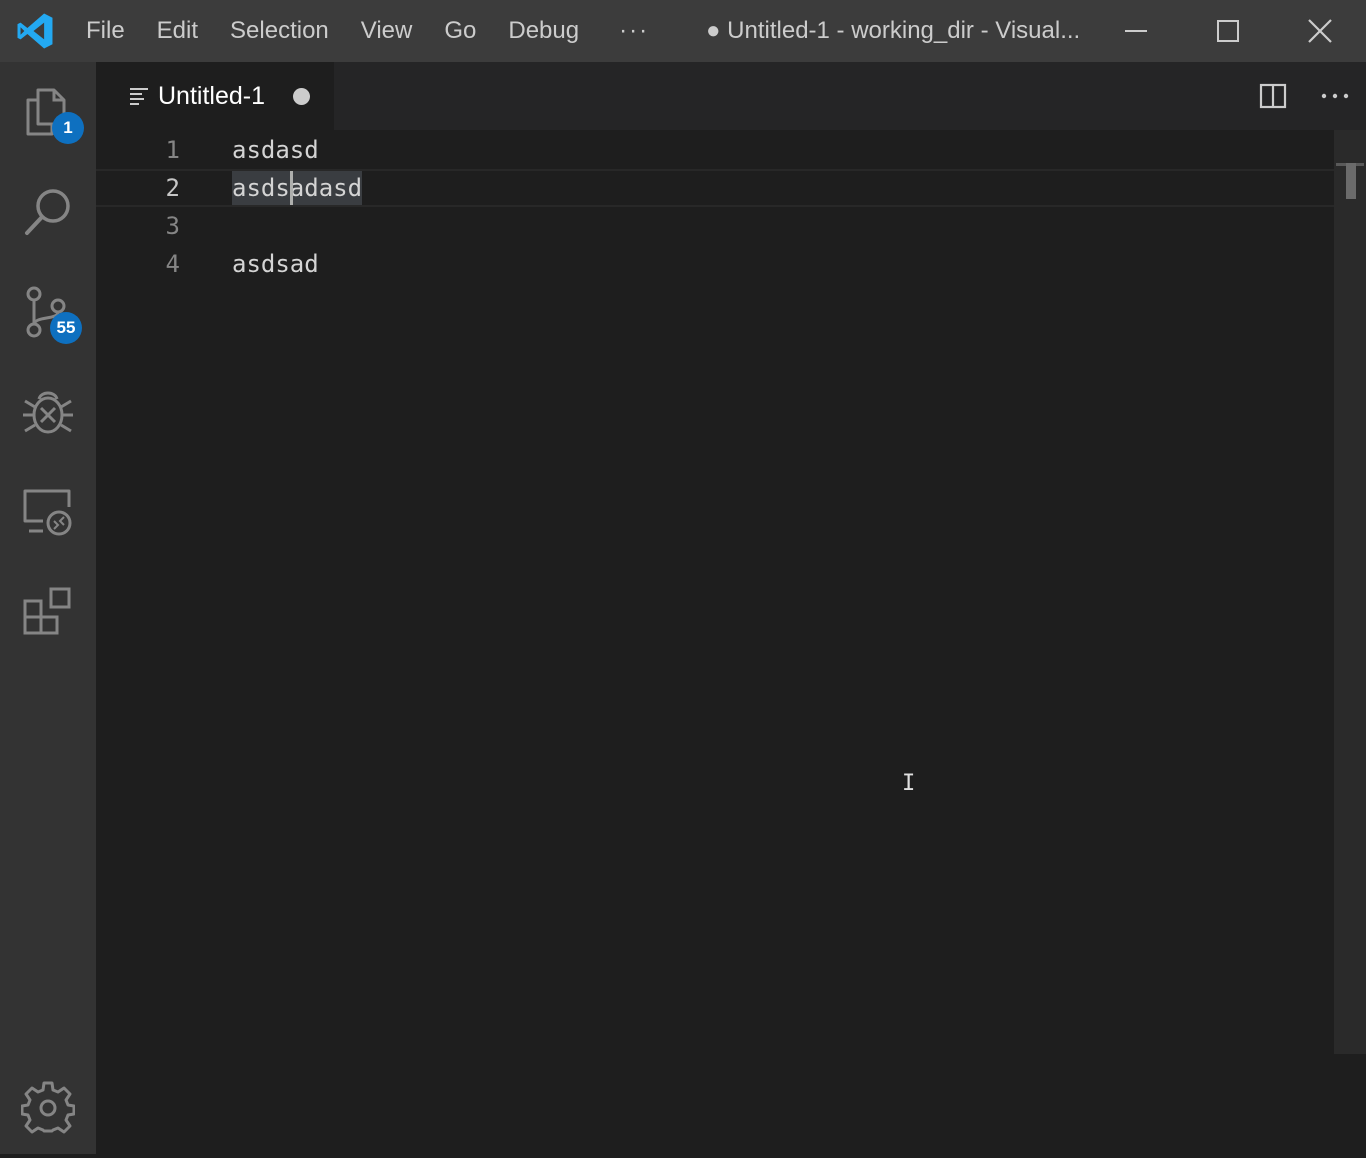 This screenshot has width=1366, height=1158. Describe the element at coordinates (261, 188) in the screenshot. I see `text-before-cursor: asds` at that location.